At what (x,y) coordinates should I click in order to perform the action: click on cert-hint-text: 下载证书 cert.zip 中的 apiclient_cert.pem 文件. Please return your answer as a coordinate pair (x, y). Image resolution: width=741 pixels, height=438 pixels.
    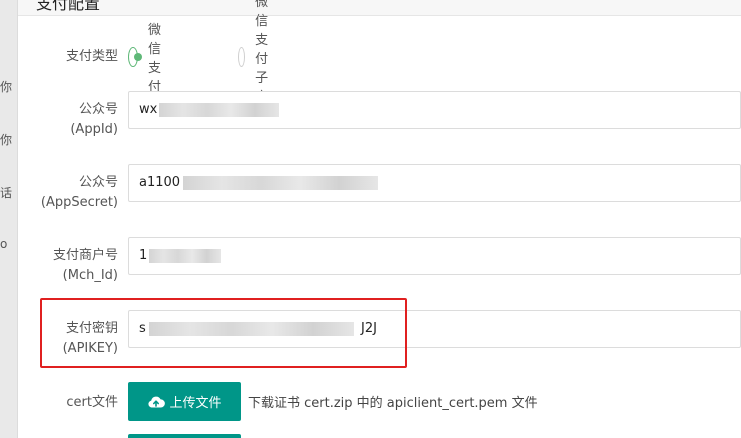
    Looking at the image, I should click on (393, 403).